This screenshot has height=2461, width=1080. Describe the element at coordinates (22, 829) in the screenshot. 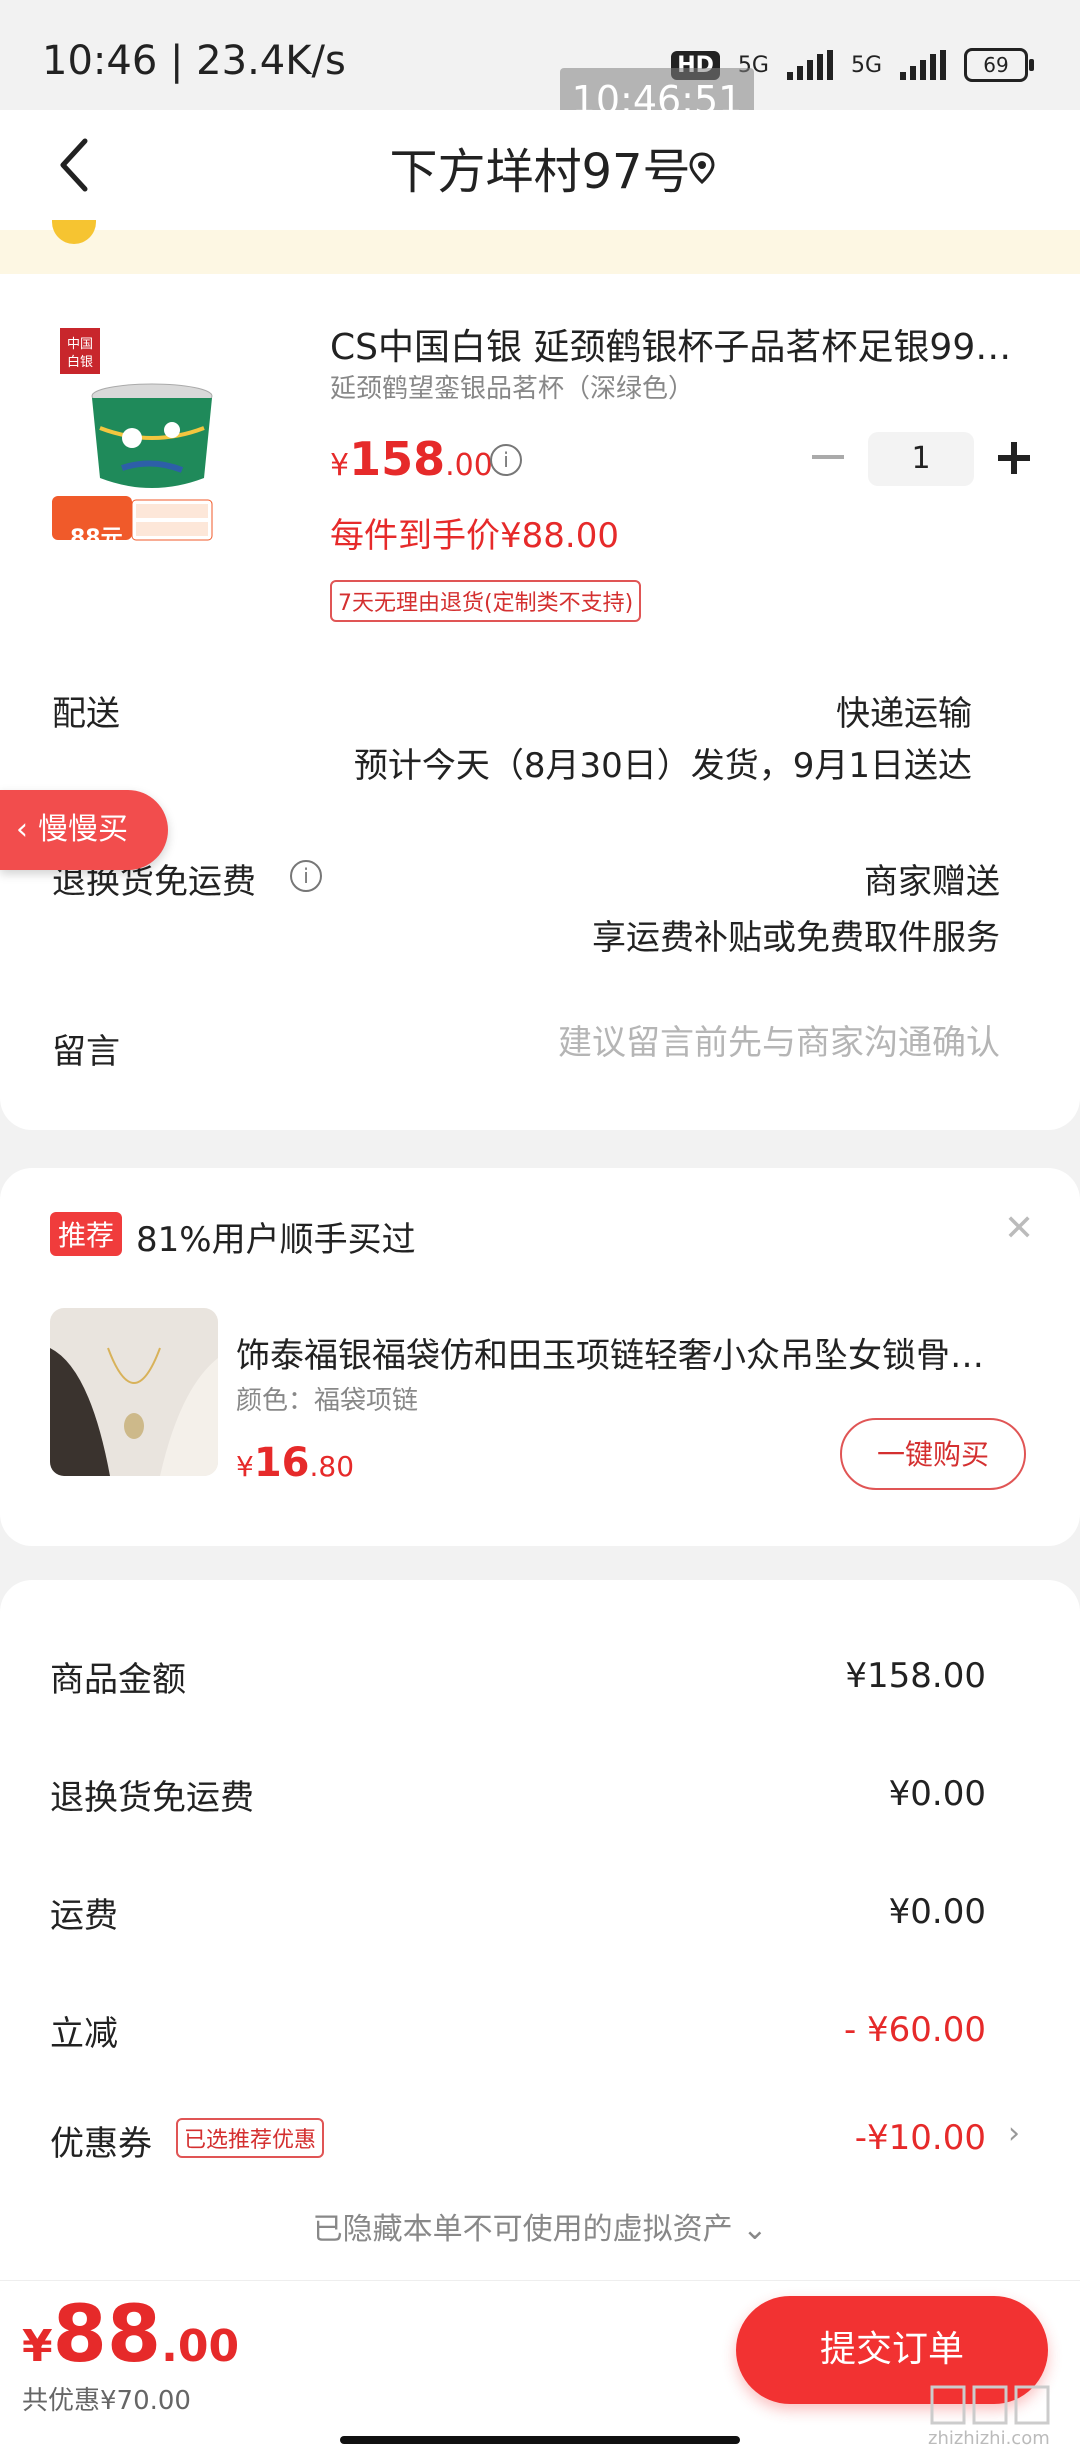

I see `chevron-left-icon: ‹` at that location.